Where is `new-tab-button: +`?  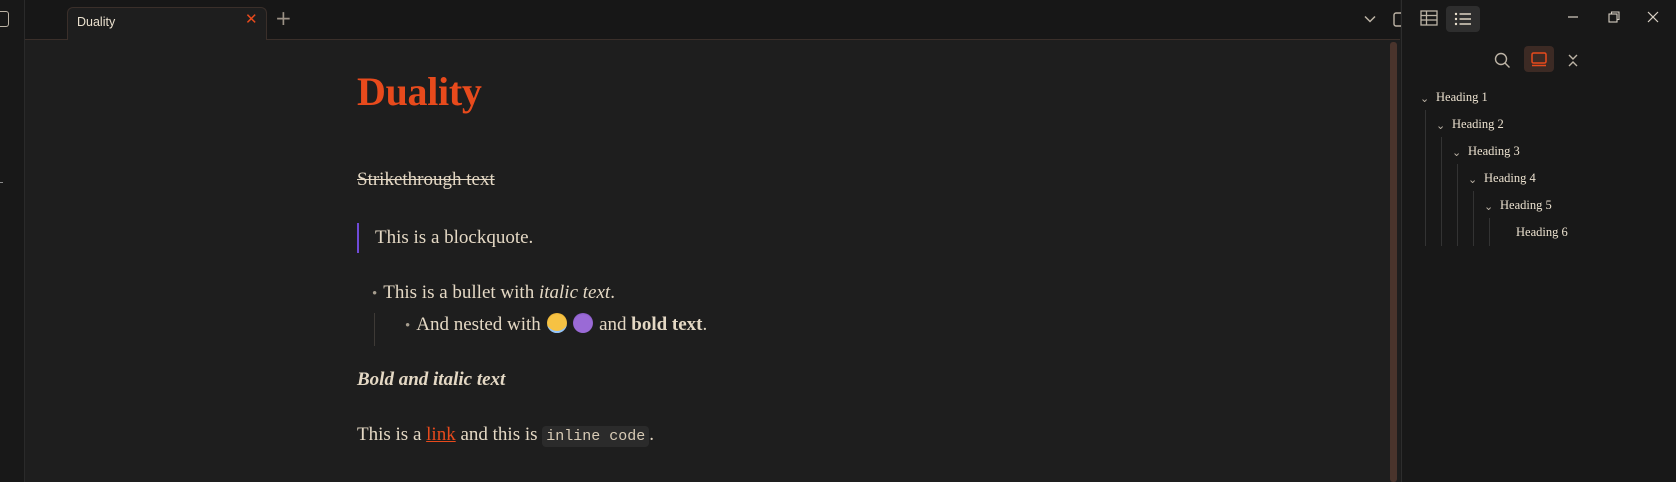 new-tab-button: + is located at coordinates (283, 18).